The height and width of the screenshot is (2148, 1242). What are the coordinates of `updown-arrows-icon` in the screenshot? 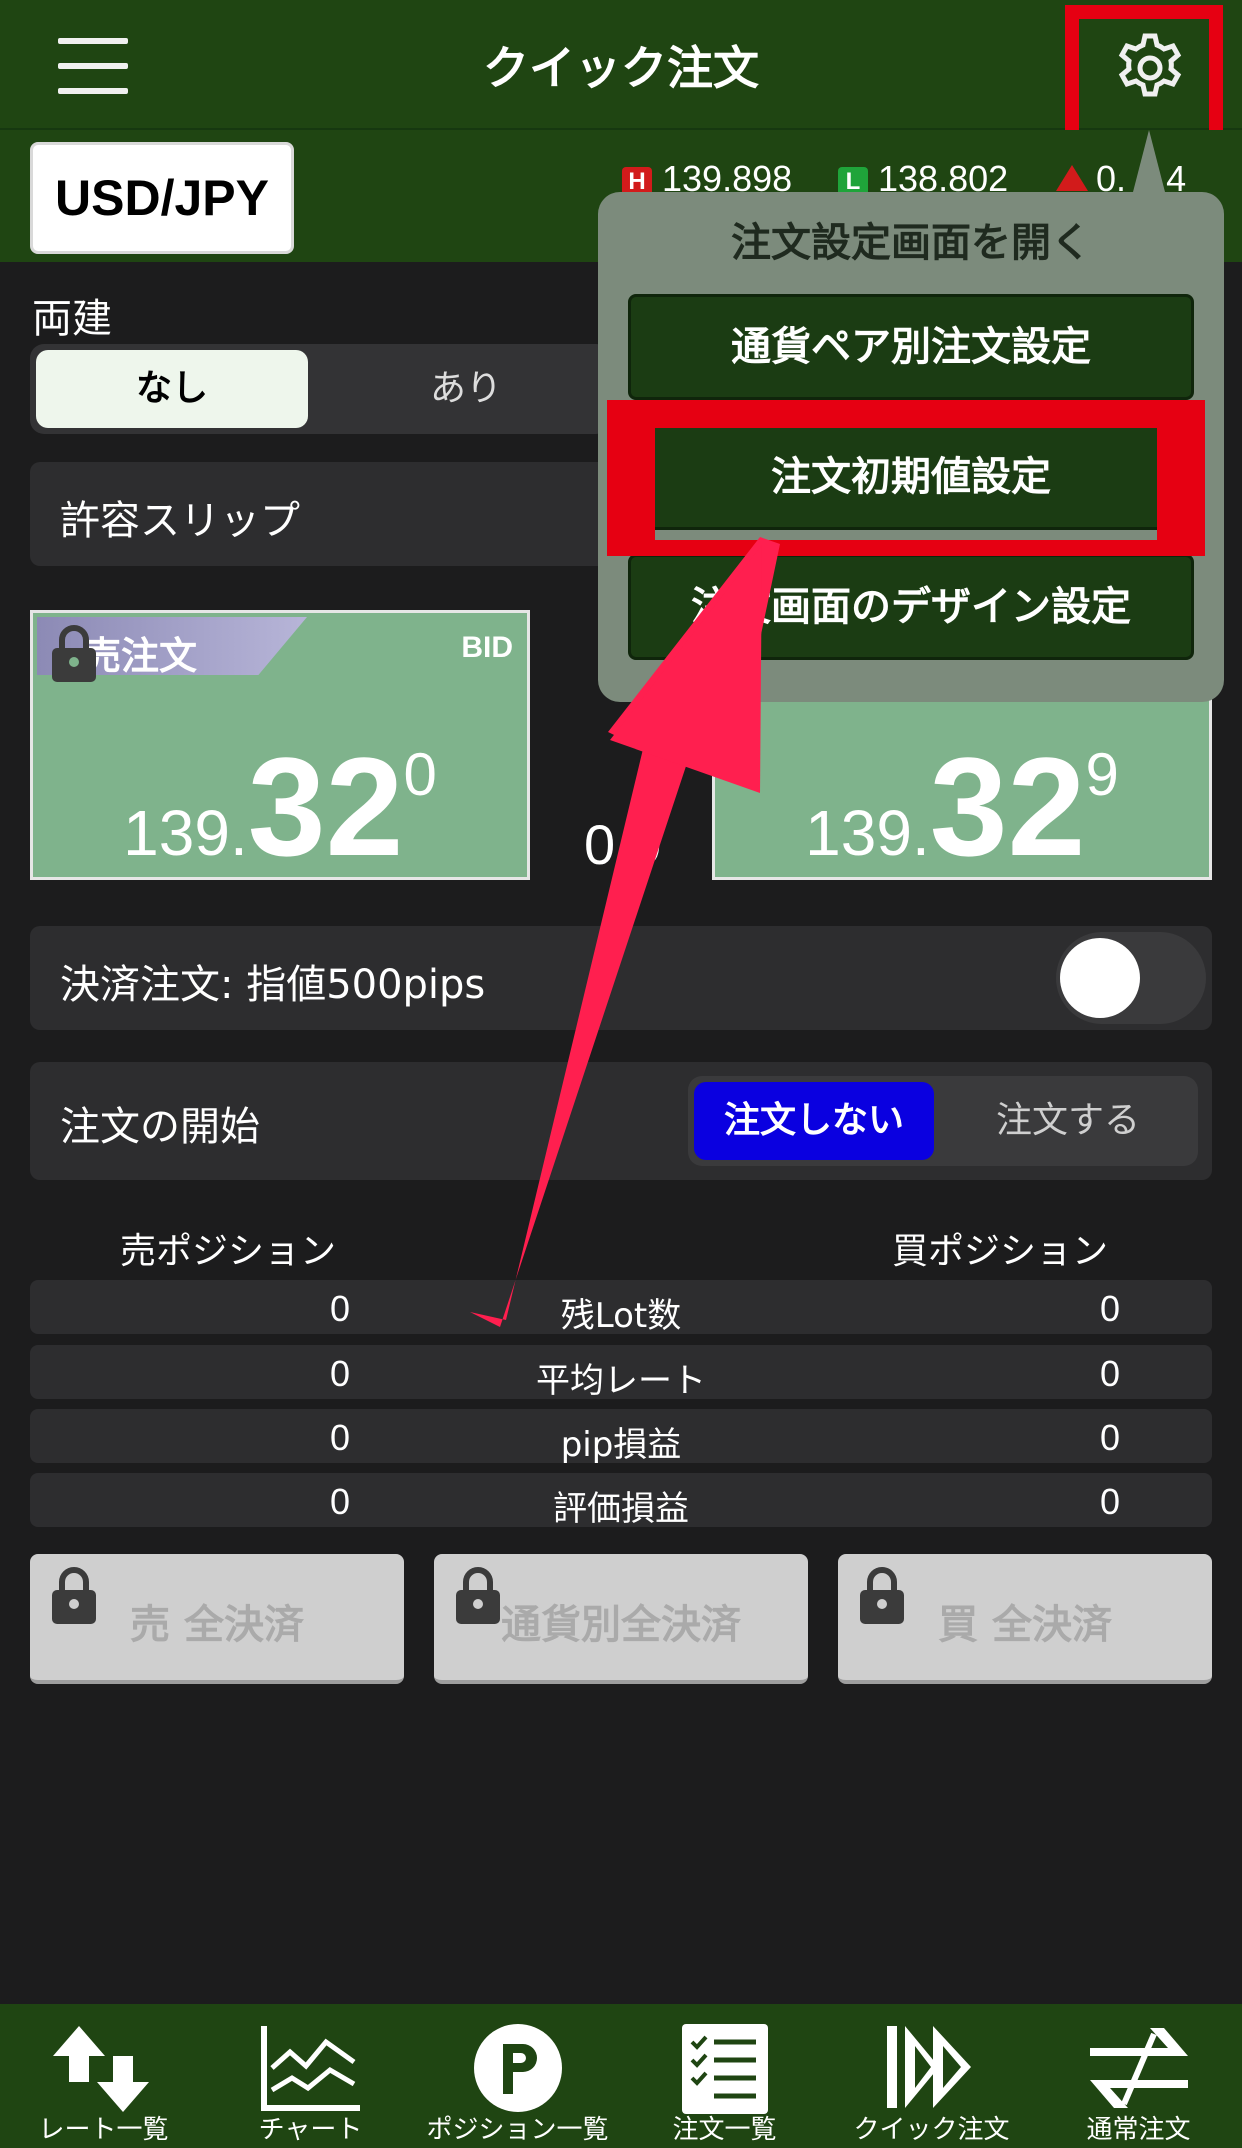 It's located at (100, 2069).